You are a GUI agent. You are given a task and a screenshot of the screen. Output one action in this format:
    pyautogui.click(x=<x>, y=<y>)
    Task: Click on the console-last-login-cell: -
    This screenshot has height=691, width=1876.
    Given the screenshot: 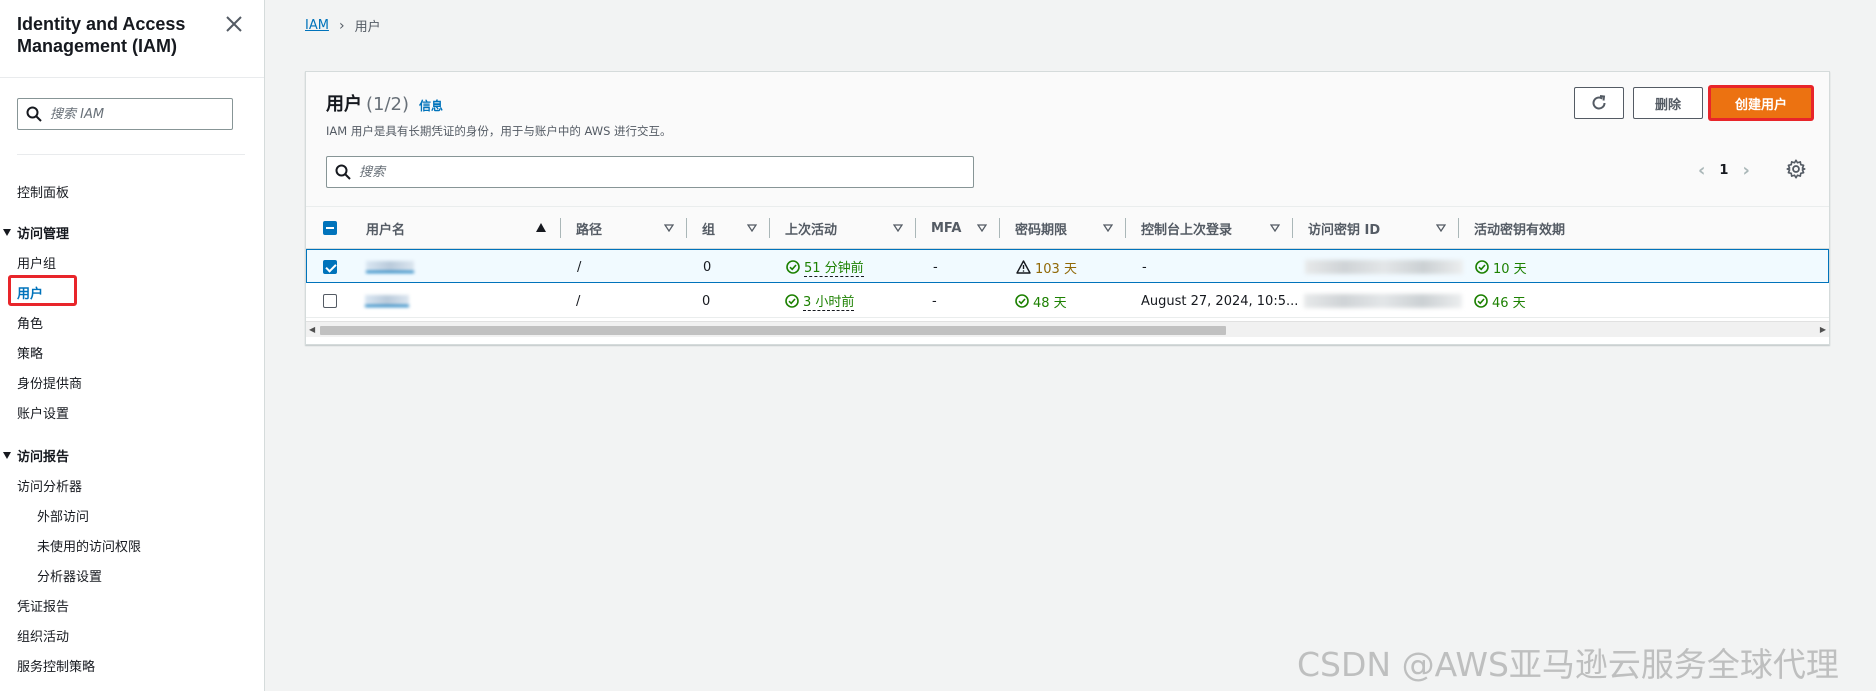 What is the action you would take?
    pyautogui.click(x=1144, y=267)
    